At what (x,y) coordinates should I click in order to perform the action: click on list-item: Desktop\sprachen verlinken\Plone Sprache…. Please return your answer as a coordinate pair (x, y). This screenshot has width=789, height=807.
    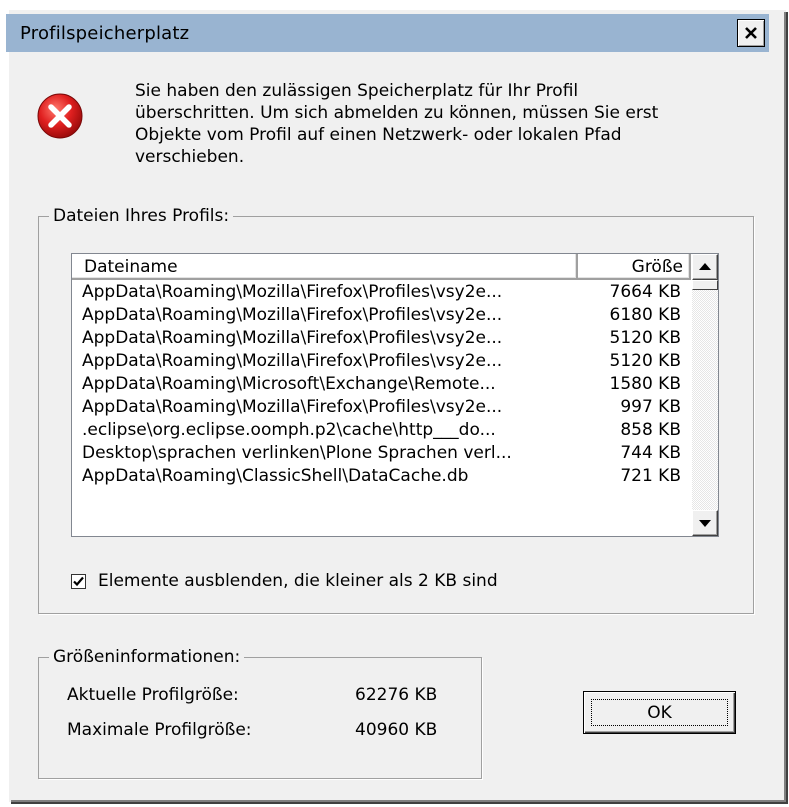
    Looking at the image, I should click on (381, 453).